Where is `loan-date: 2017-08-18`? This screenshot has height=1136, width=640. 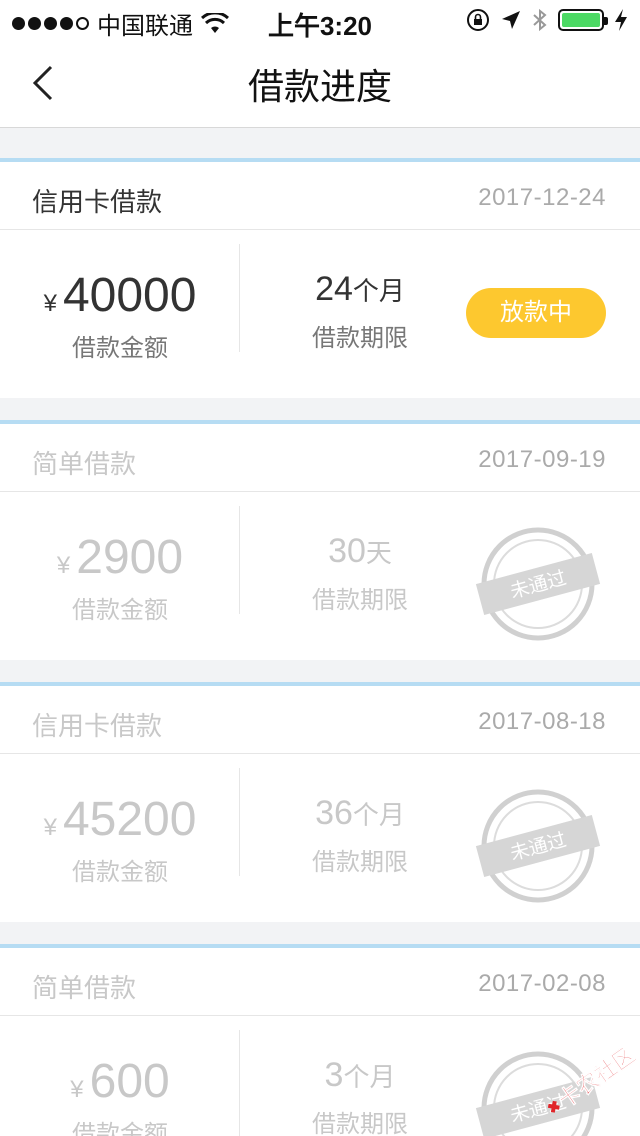 loan-date: 2017-08-18 is located at coordinates (542, 721).